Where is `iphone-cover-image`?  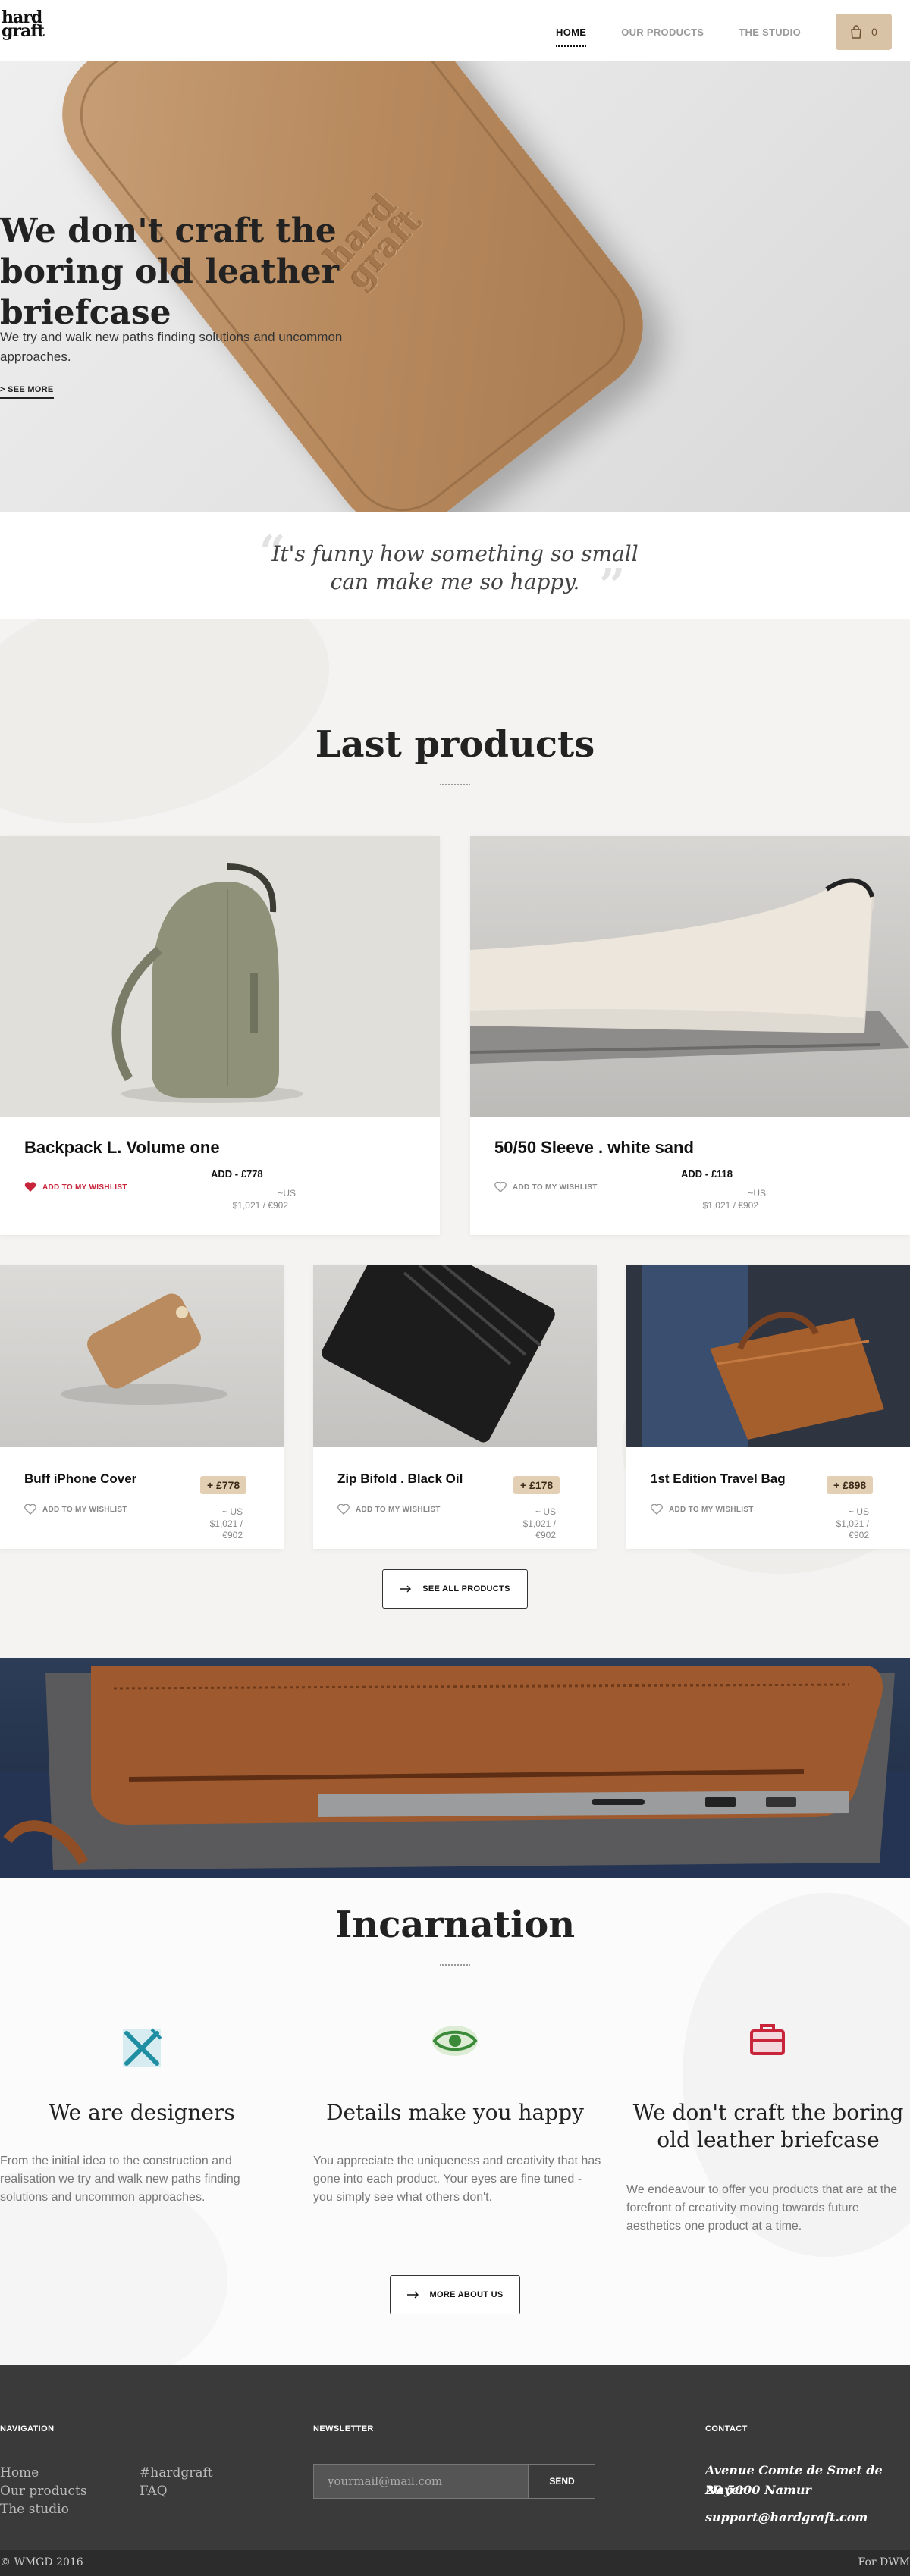 iphone-cover-image is located at coordinates (144, 1349).